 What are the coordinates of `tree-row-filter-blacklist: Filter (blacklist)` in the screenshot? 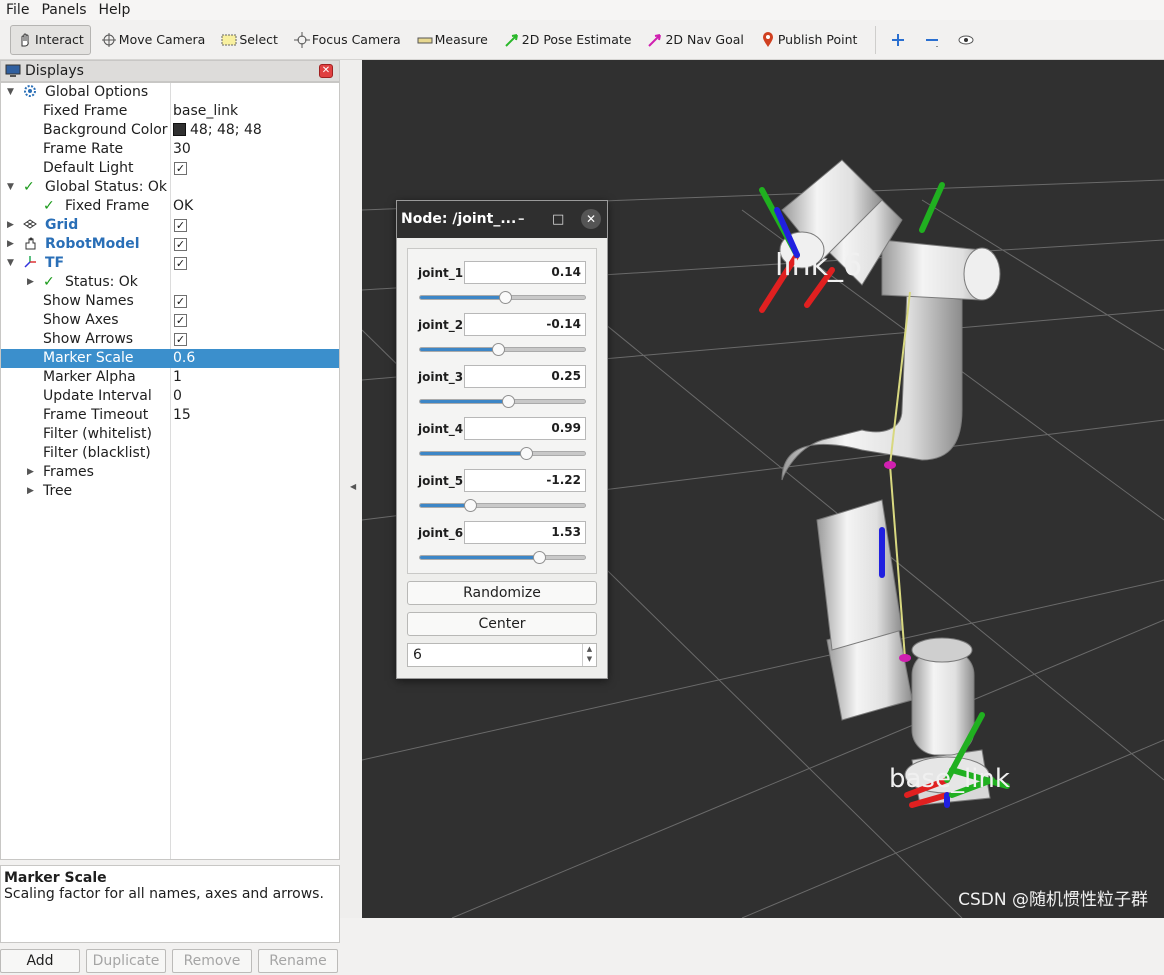 It's located at (170, 453).